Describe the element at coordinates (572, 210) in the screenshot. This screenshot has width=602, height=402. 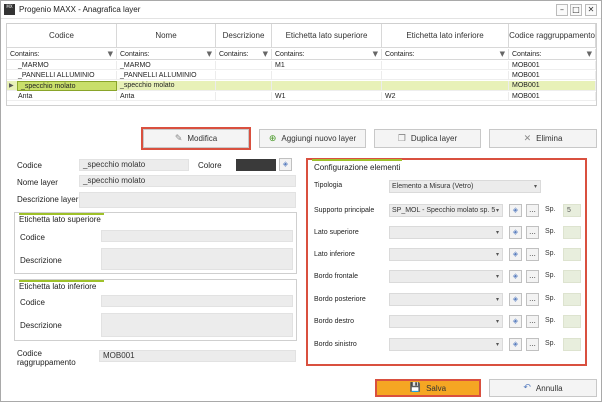
I see `sp-field: 5` at that location.